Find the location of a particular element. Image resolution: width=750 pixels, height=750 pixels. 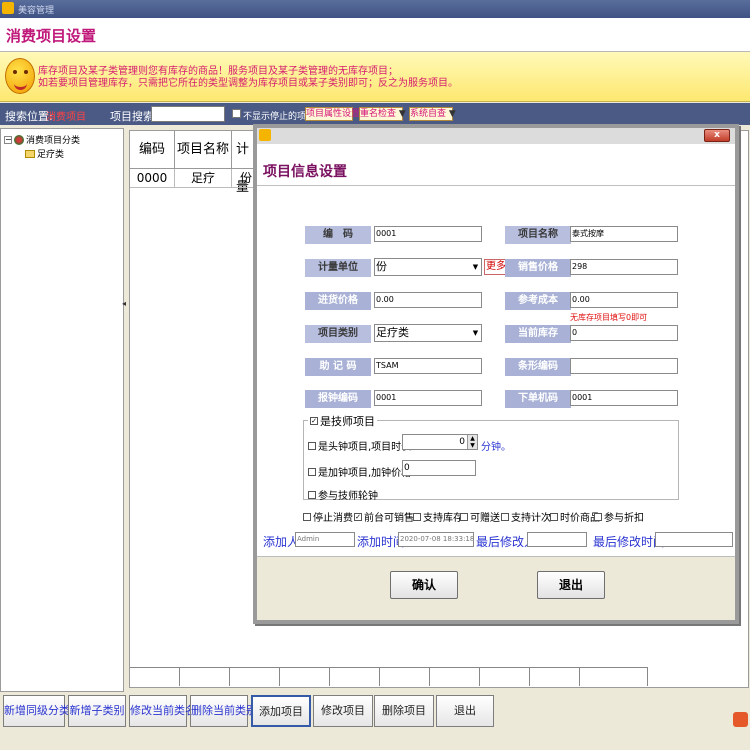

order-code-input: 0001 is located at coordinates (624, 398).